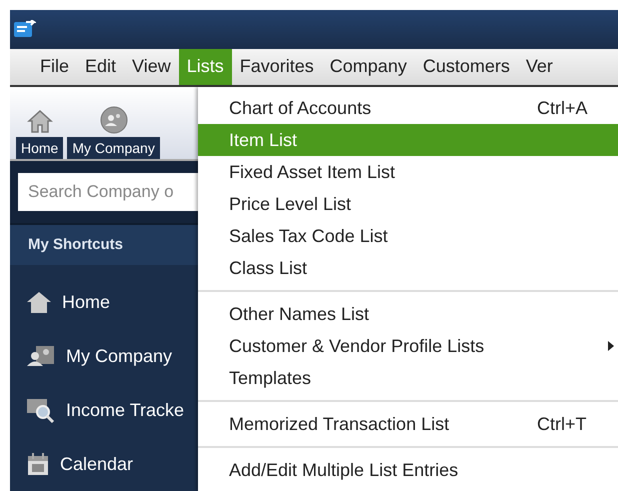 This screenshot has width=618, height=491. Describe the element at coordinates (408, 236) in the screenshot. I see `menu-item: Sales Tax Code List` at that location.